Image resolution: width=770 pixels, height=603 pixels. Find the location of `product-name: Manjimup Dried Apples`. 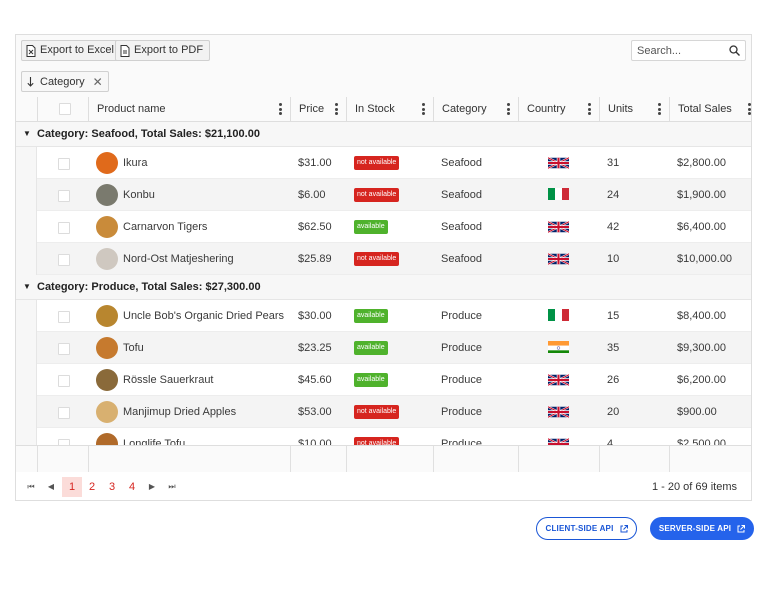

product-name: Manjimup Dried Apples is located at coordinates (180, 412).